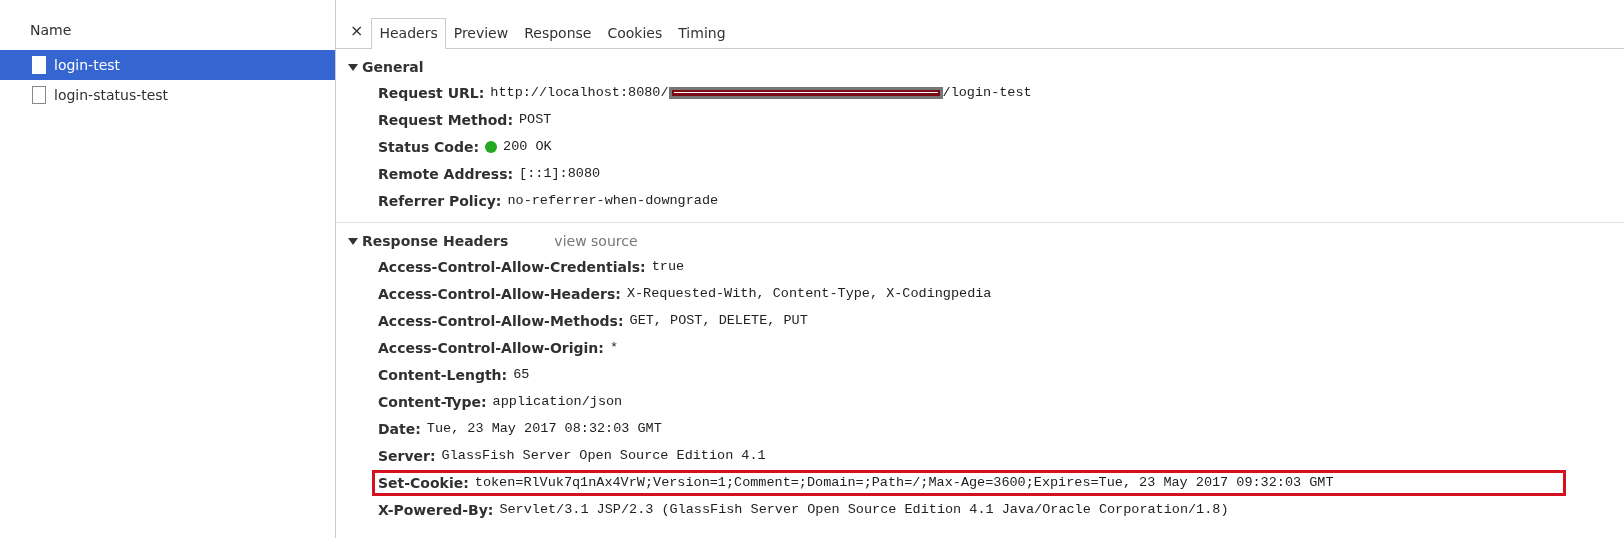 This screenshot has height=538, width=1624. I want to click on column-header: Name, so click(167, 25).